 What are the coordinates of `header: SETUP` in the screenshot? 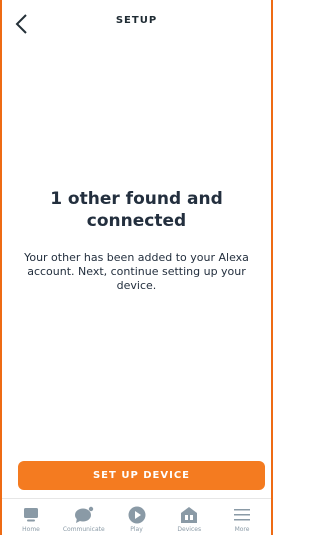 It's located at (136, 23).